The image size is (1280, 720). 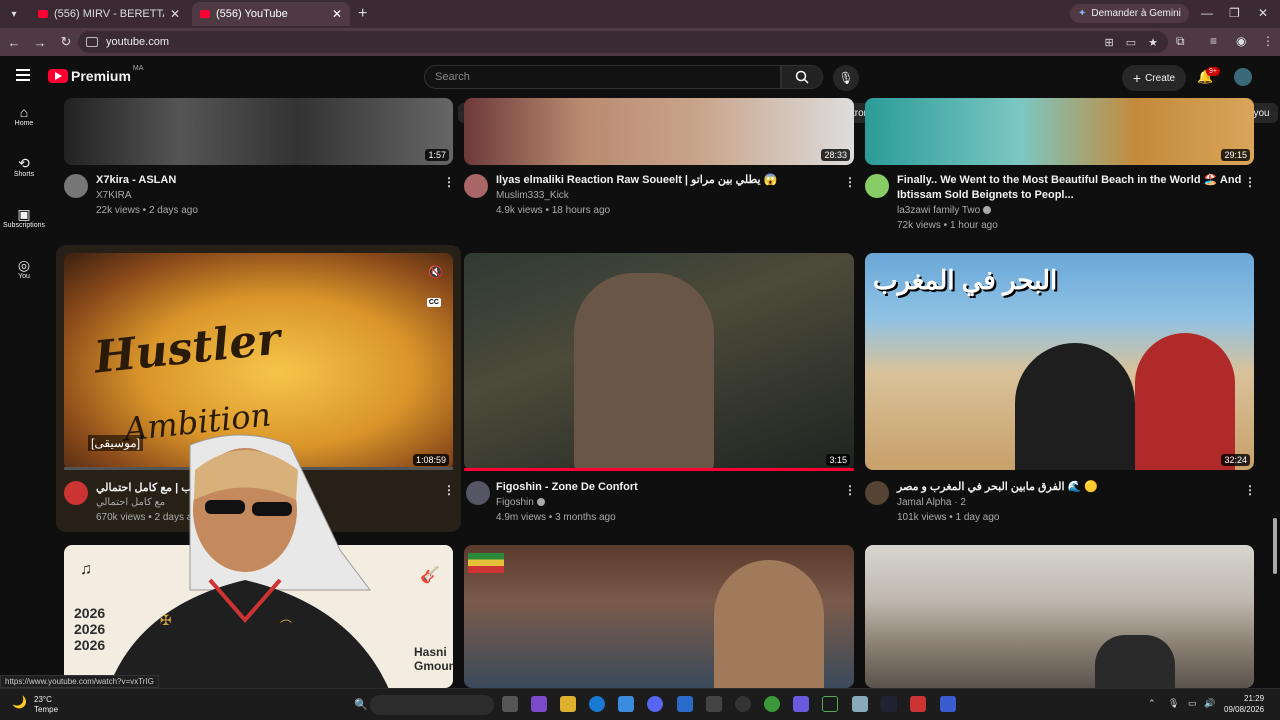 What do you see at coordinates (1268, 41) in the screenshot?
I see `menu-icon: ⋮` at bounding box center [1268, 41].